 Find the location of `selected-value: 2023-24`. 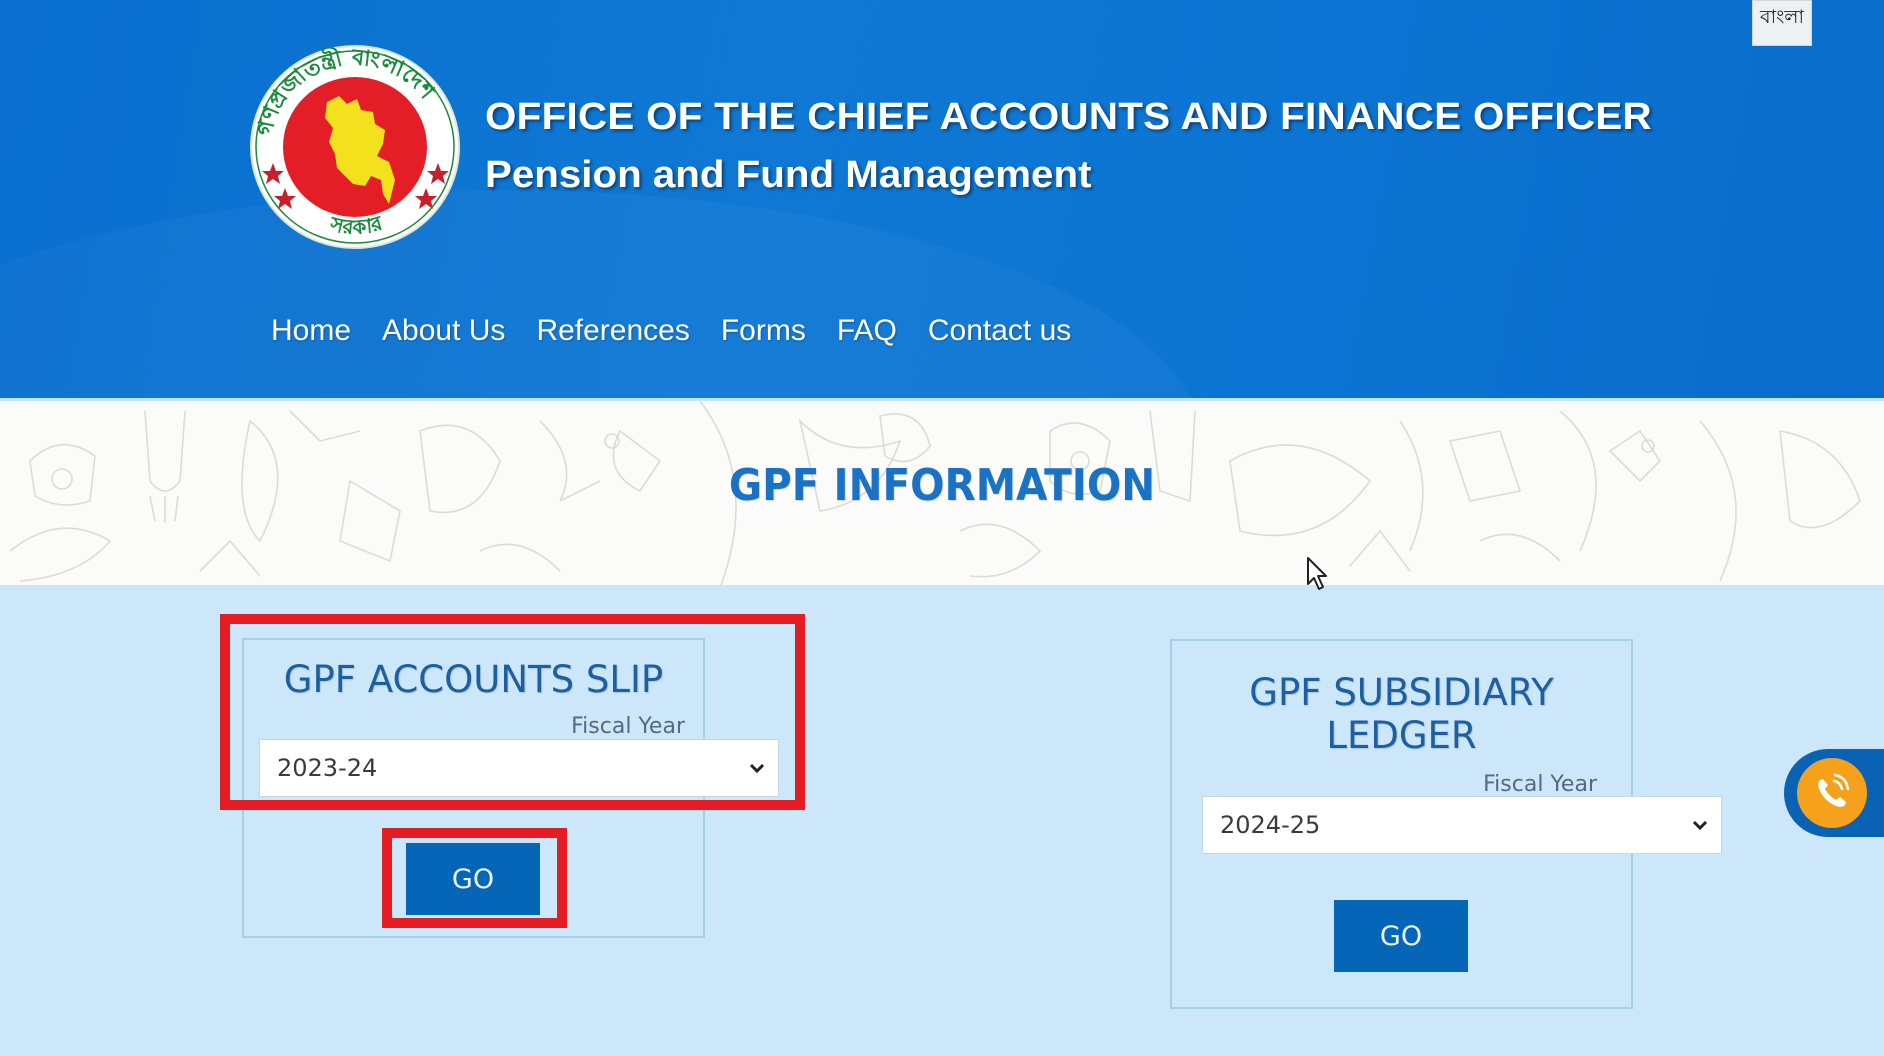

selected-value: 2023-24 is located at coordinates (327, 768).